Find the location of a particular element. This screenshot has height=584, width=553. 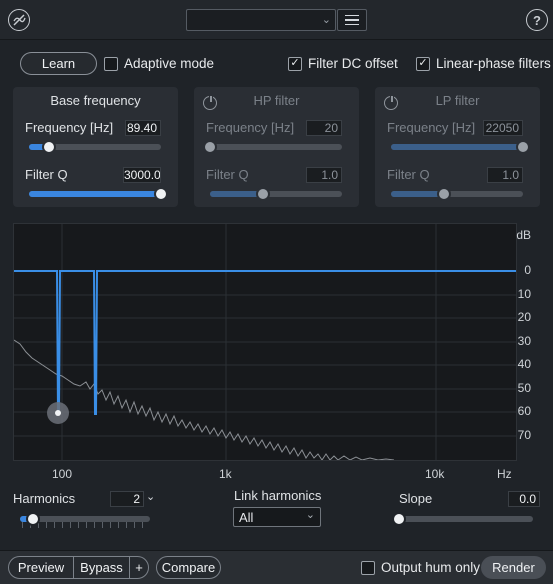

freq-tick-label: 10k is located at coordinates (435, 474).